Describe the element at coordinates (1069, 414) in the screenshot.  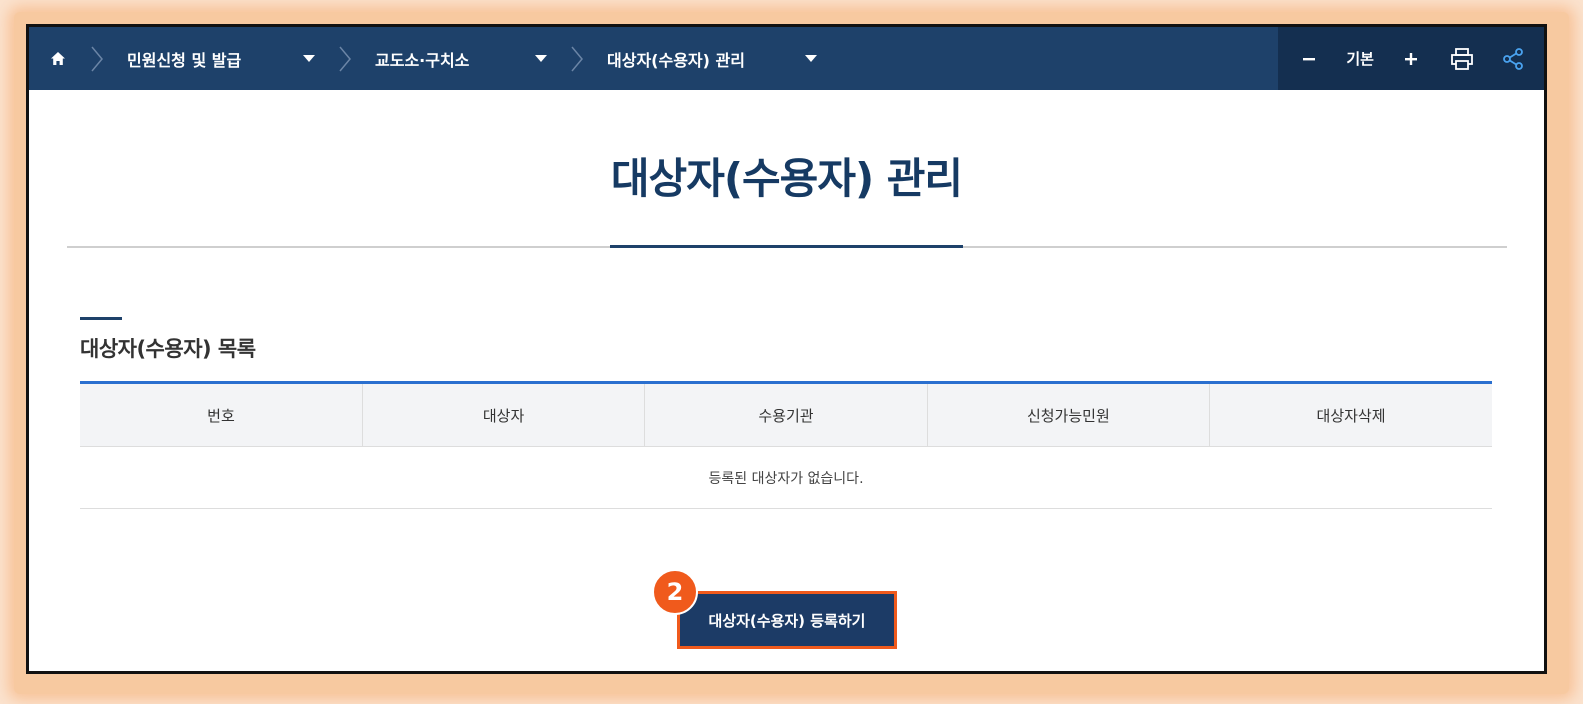
I see `column-header-available-services: 신청가능민원` at that location.